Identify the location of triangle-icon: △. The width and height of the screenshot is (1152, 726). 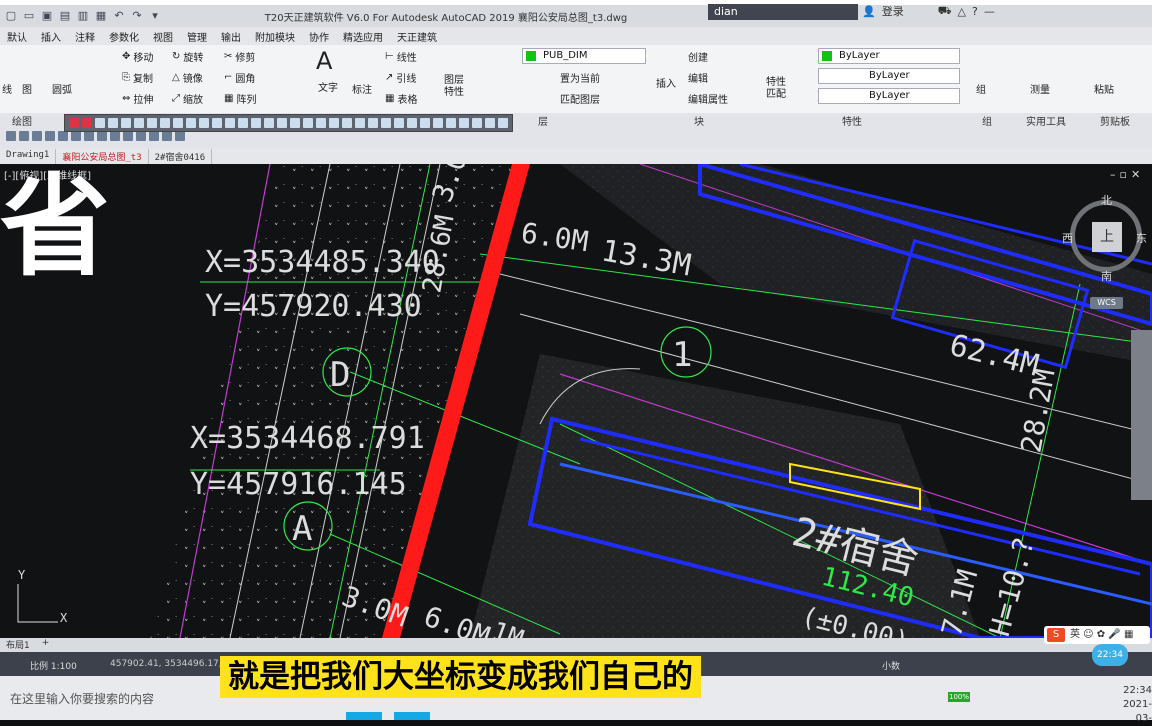
(962, 11).